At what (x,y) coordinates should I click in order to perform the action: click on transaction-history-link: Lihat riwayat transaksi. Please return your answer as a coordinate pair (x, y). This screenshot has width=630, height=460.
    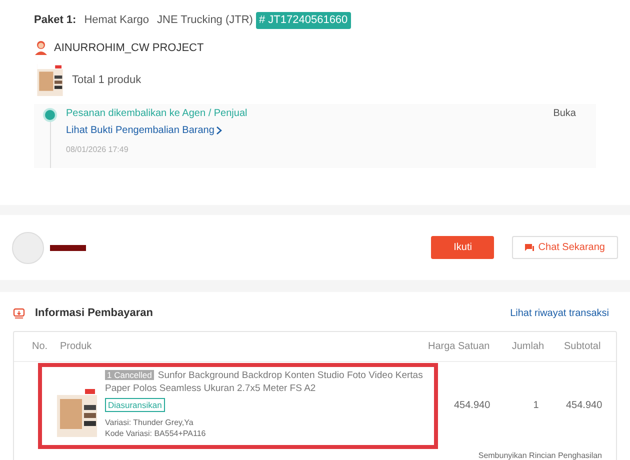
    Looking at the image, I should click on (563, 313).